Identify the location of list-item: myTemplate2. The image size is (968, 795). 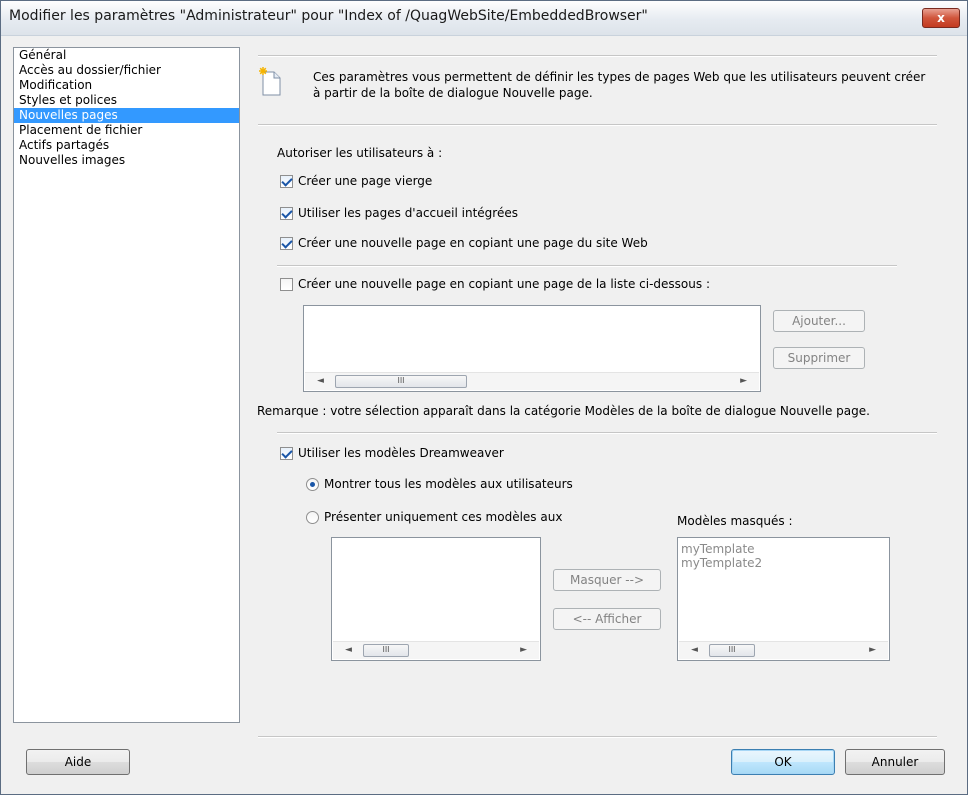
(783, 563).